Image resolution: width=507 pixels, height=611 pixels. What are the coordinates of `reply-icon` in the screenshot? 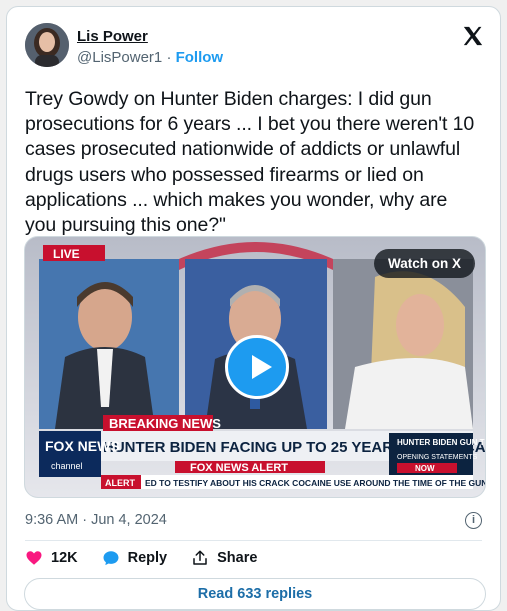 It's located at (111, 558).